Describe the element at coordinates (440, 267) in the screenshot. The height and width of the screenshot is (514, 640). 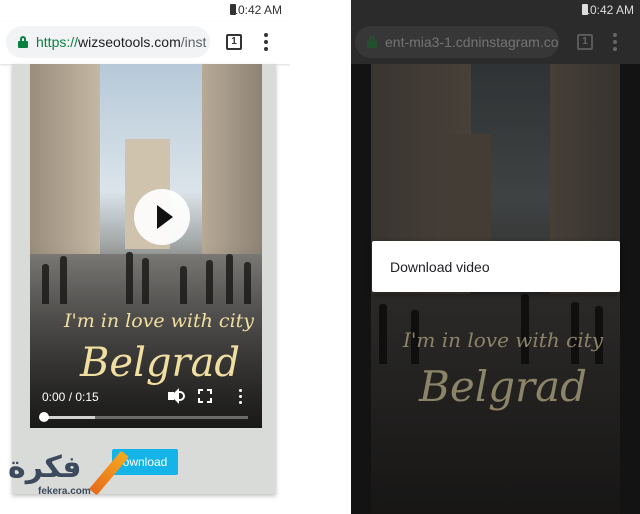
I see `download-video-menu-item: Download video` at that location.